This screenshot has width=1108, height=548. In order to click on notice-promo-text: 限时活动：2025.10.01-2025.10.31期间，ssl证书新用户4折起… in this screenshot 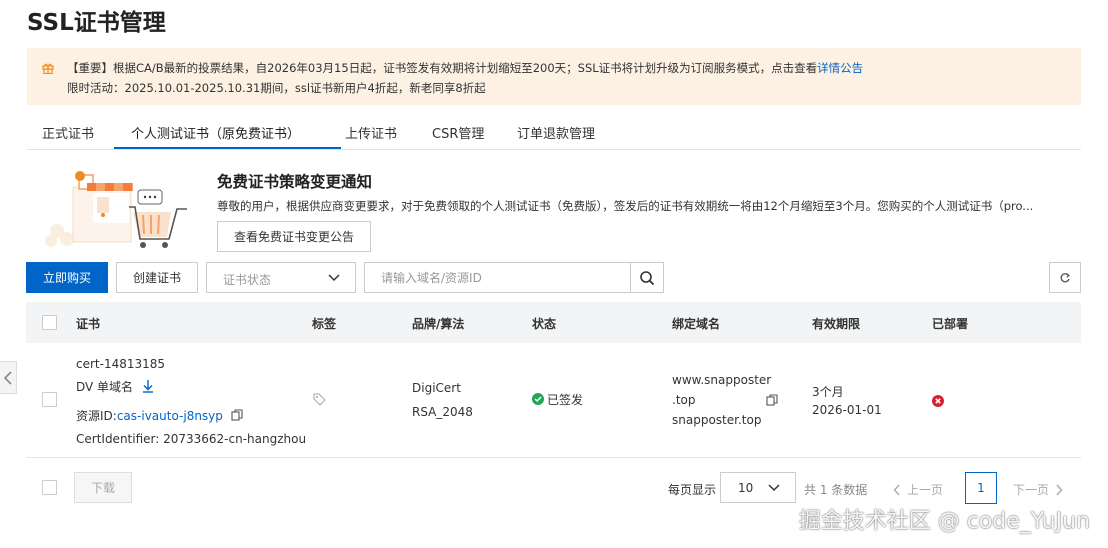, I will do `click(276, 88)`.